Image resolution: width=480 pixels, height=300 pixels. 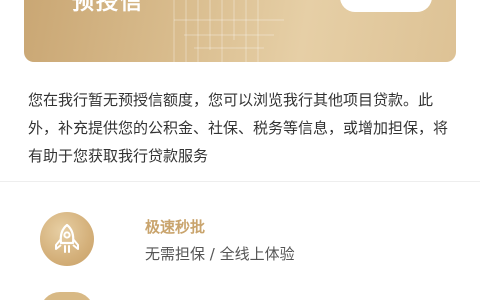 I want to click on card-title: 预授信, so click(x=108, y=7).